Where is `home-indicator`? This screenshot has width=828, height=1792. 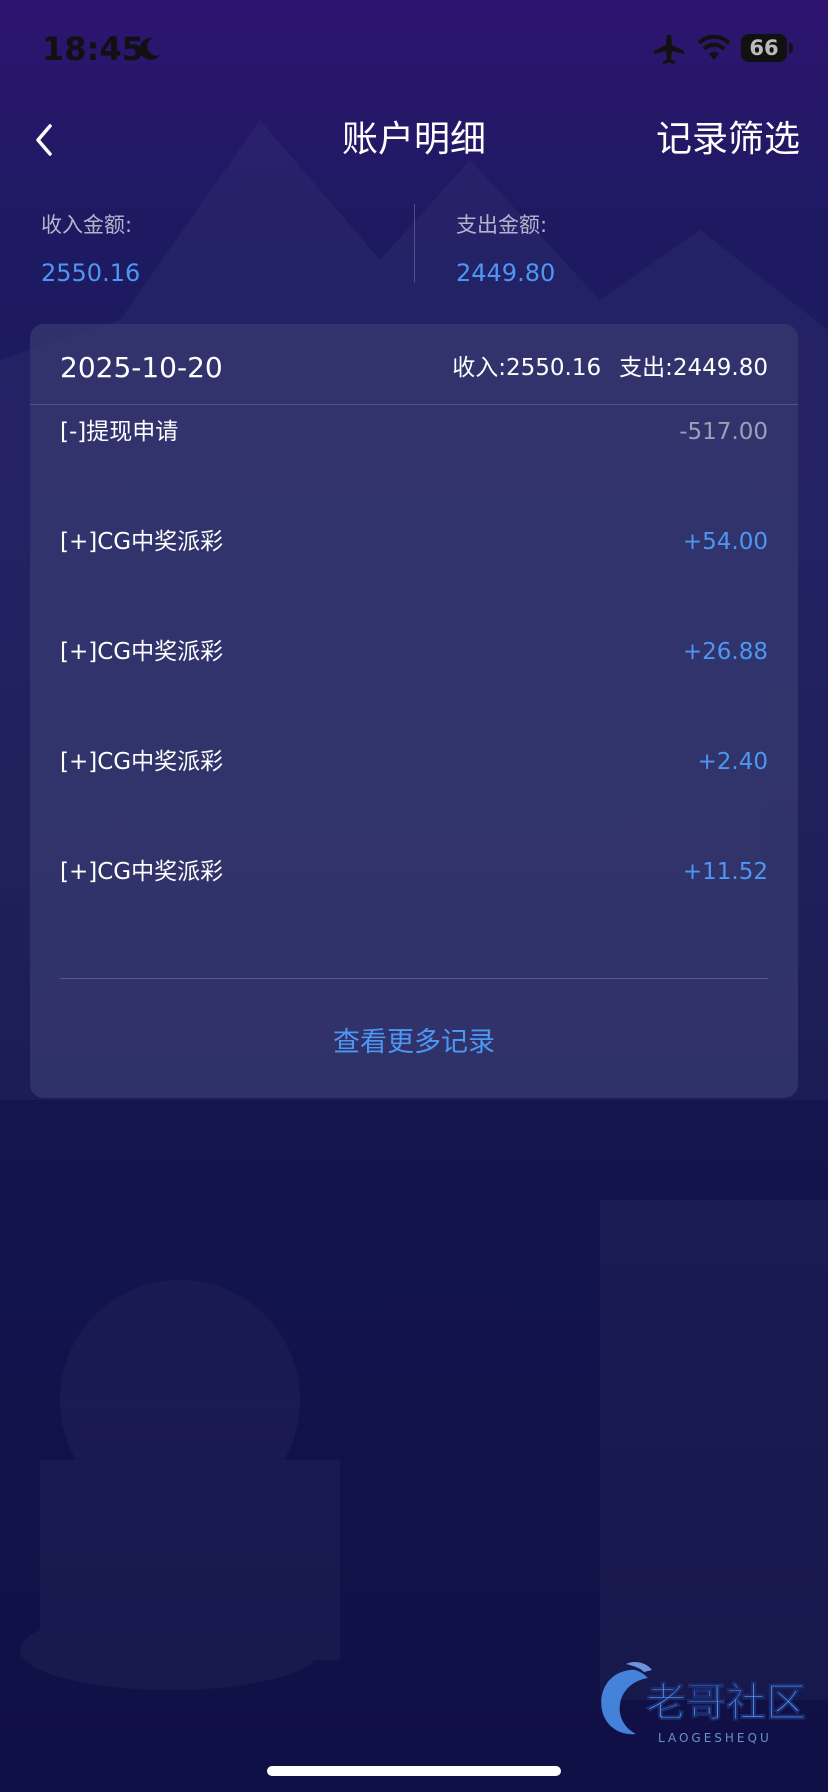
home-indicator is located at coordinates (414, 1771).